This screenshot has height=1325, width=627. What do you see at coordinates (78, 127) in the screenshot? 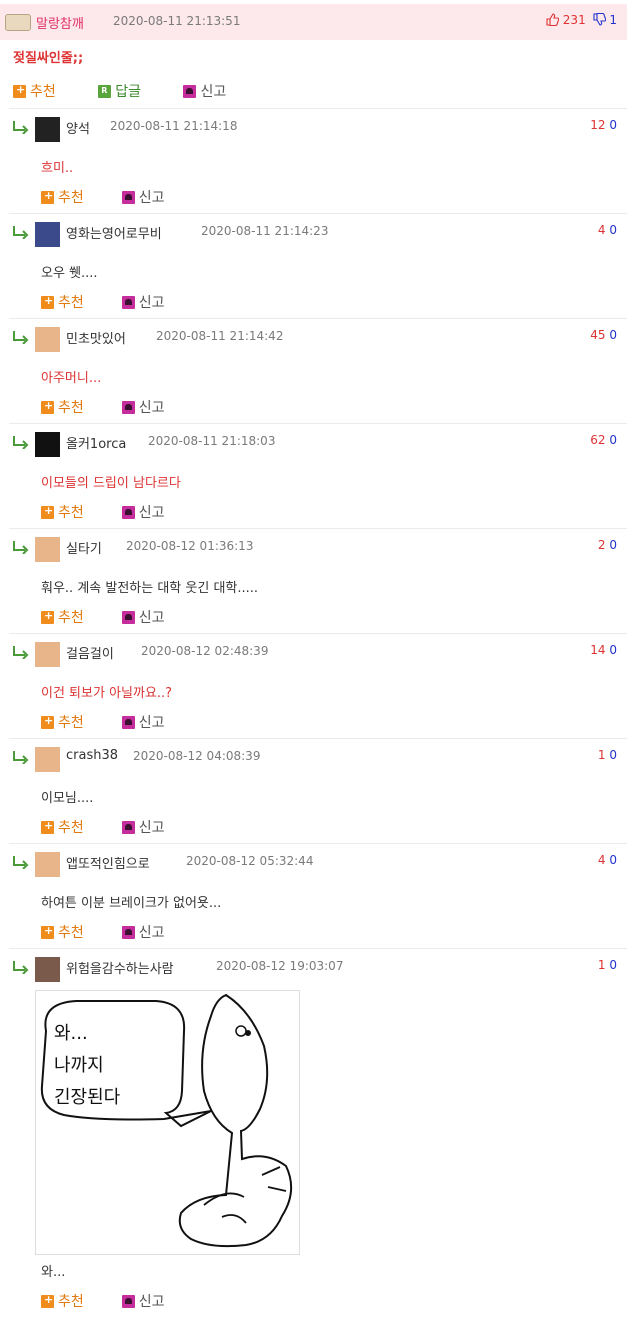
I see `comment-author: 양석` at bounding box center [78, 127].